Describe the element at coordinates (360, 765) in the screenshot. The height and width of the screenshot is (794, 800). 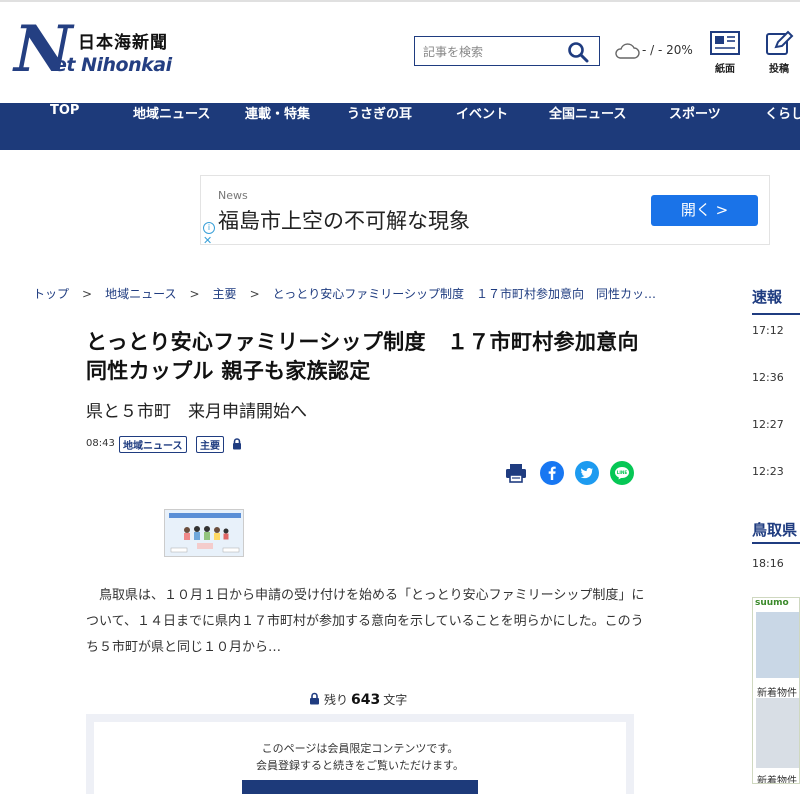
I see `paywall-message-2: 会員登録すると続きをご覧いただけます。` at that location.